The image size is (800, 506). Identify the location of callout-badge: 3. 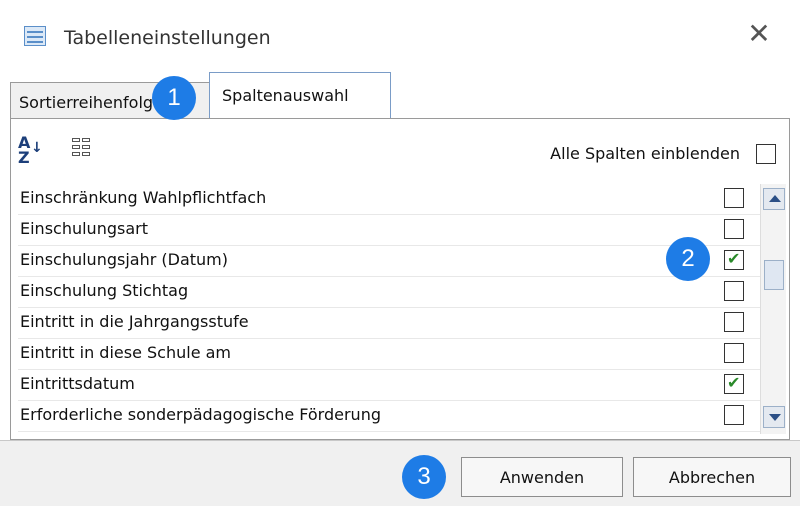
(424, 477).